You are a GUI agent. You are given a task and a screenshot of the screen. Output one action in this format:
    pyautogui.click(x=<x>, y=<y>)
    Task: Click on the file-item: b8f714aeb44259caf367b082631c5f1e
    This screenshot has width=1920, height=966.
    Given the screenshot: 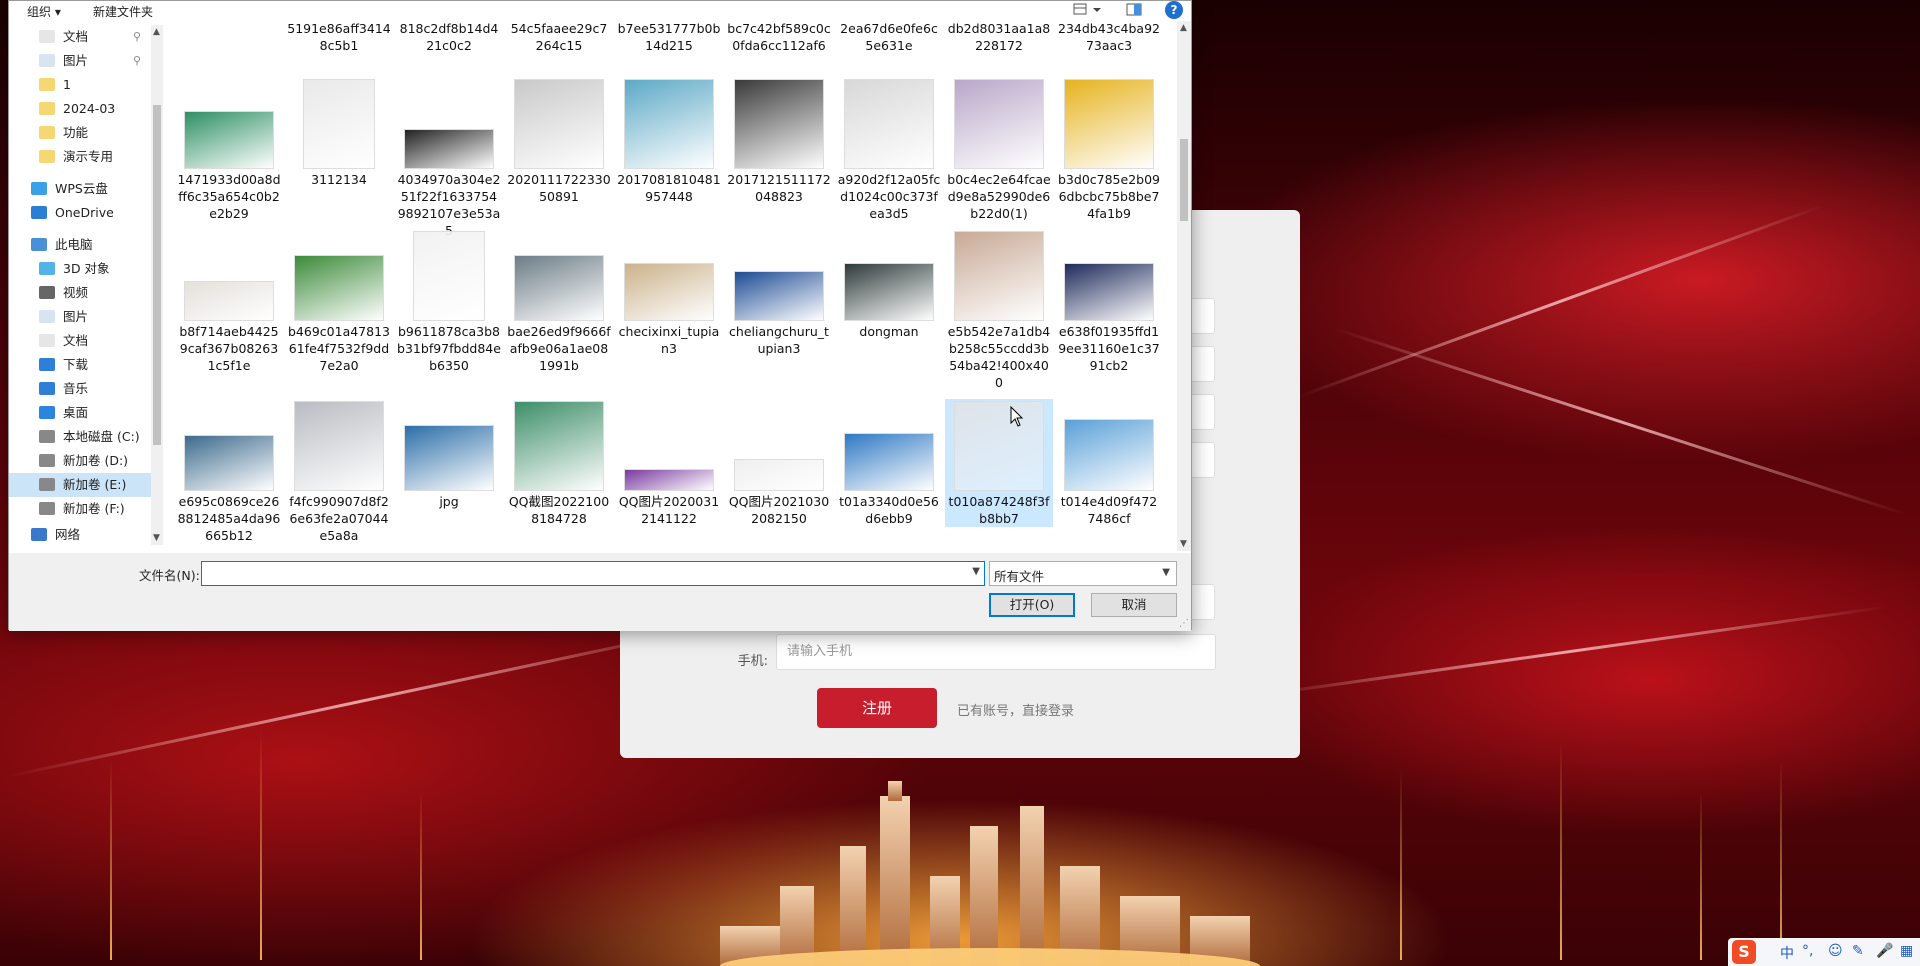 What is the action you would take?
    pyautogui.click(x=229, y=301)
    